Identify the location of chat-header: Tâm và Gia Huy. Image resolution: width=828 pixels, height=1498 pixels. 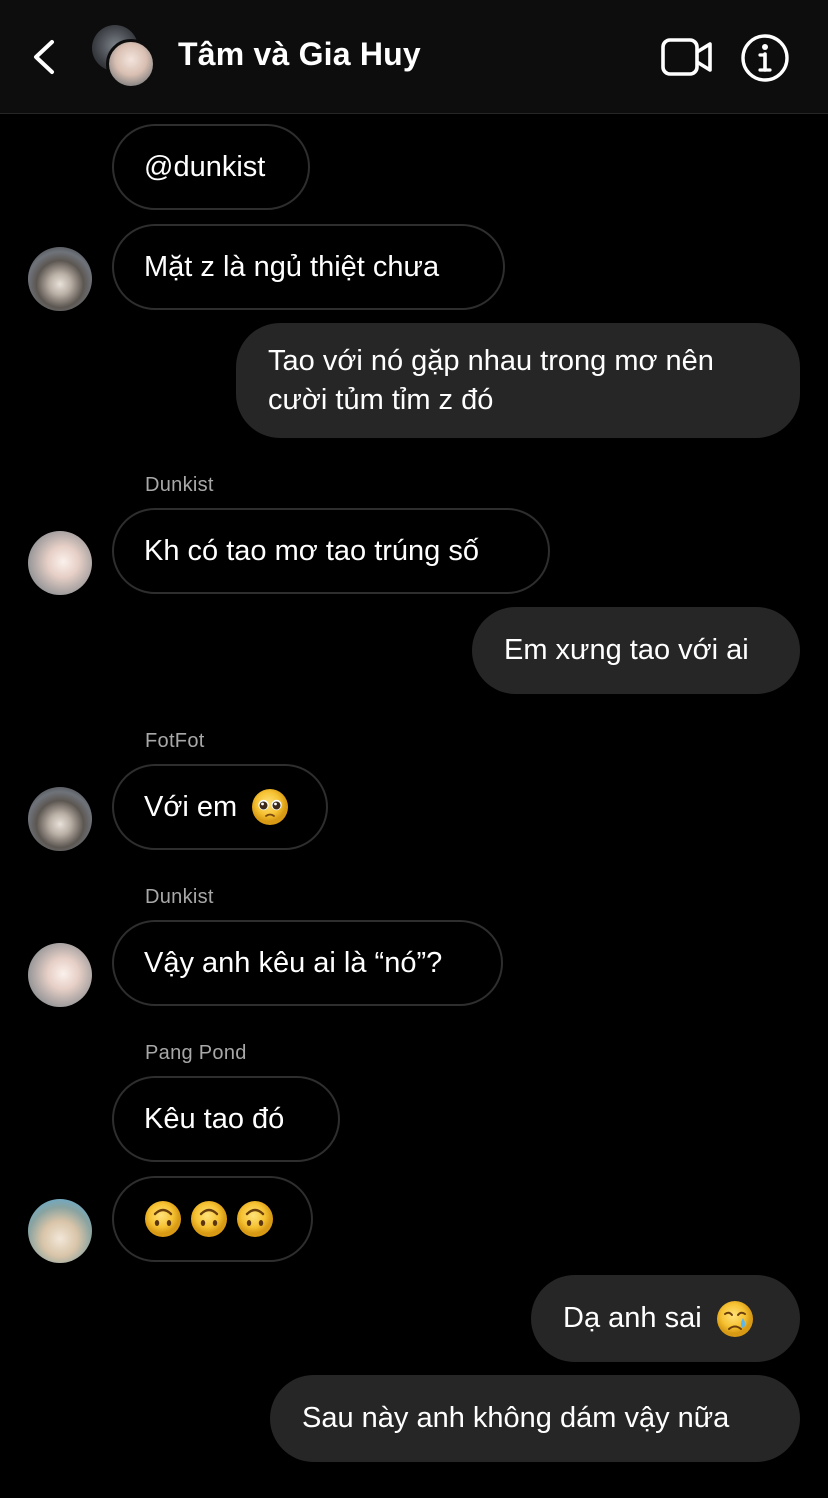
(414, 57).